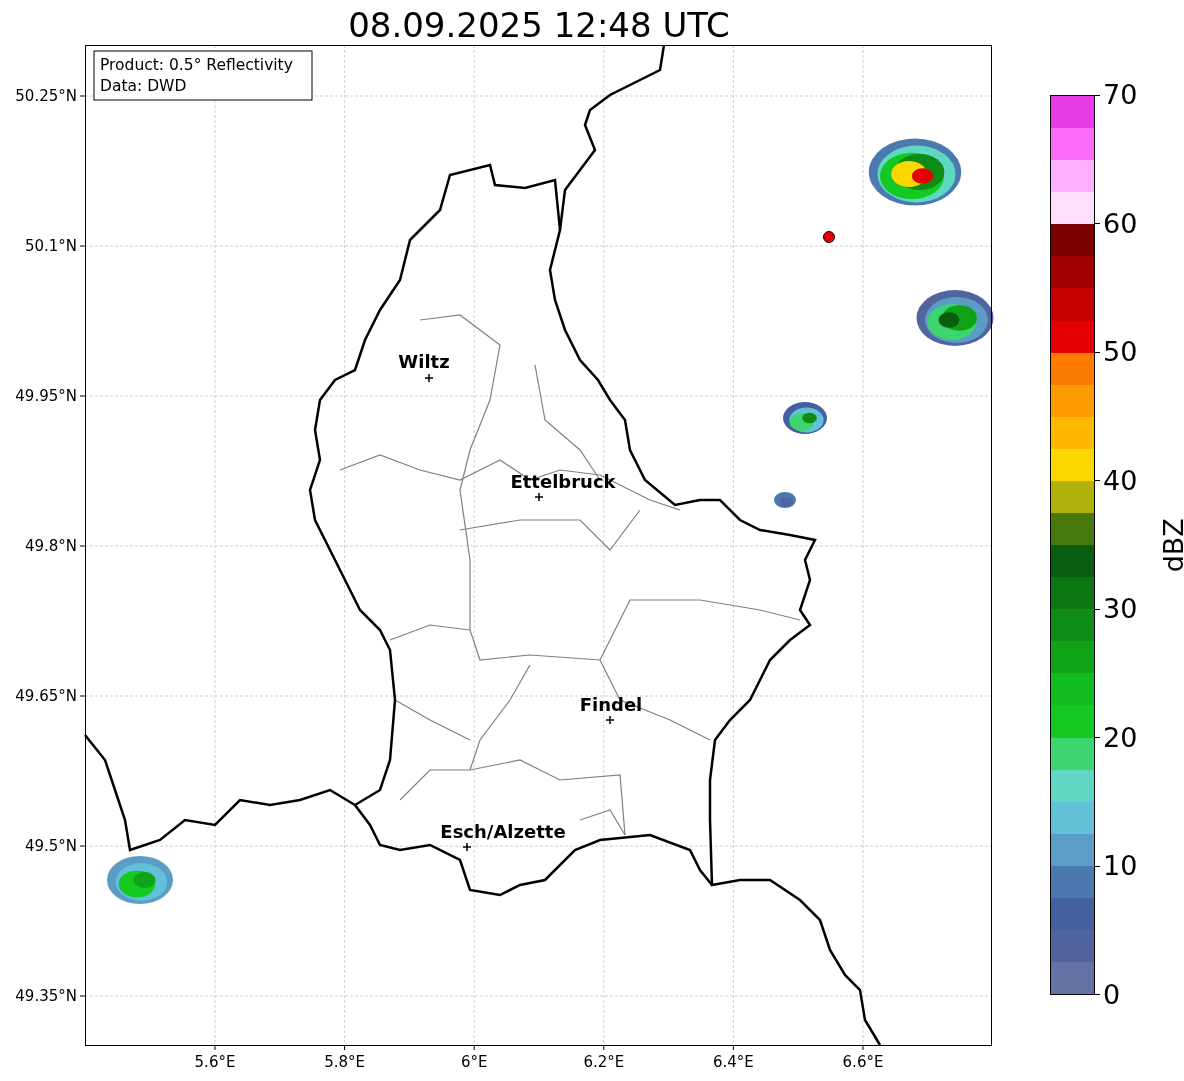 This screenshot has width=1184, height=1081. What do you see at coordinates (604, 1062) in the screenshot?
I see `axis-tick-label: 6.2°E` at bounding box center [604, 1062].